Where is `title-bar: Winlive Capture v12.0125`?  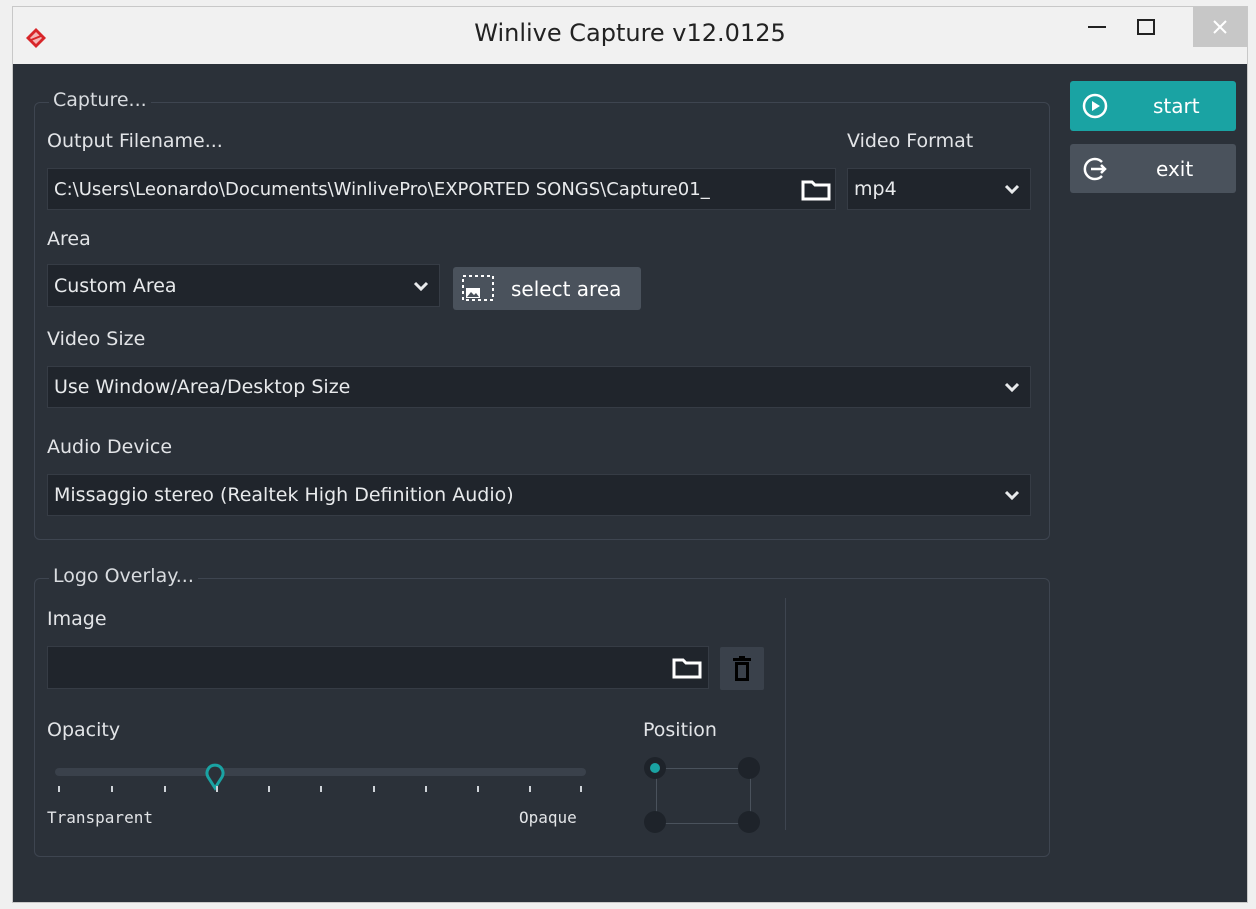 title-bar: Winlive Capture v12.0125 is located at coordinates (630, 35).